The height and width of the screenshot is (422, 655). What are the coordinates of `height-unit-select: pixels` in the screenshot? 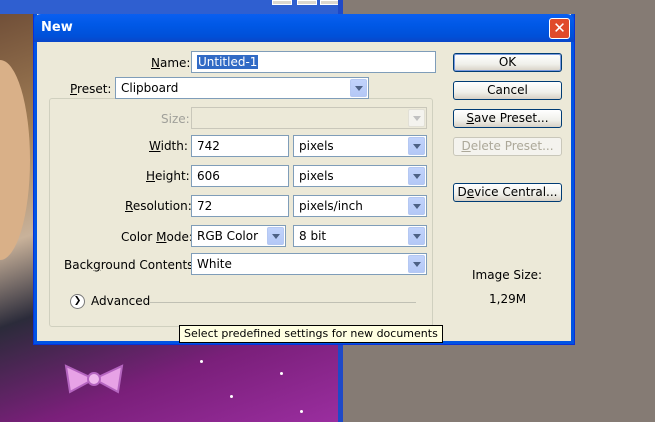 It's located at (360, 176).